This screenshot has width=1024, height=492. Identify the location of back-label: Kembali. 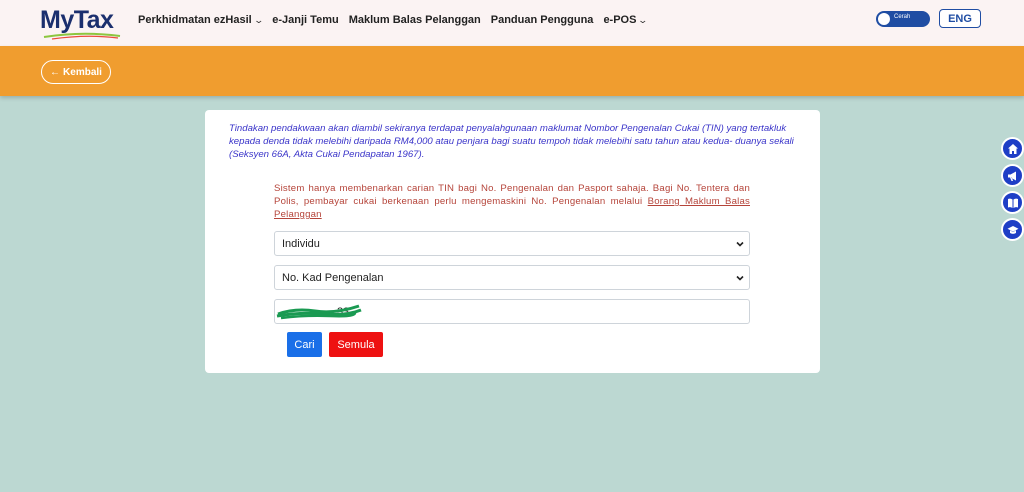
(82, 72).